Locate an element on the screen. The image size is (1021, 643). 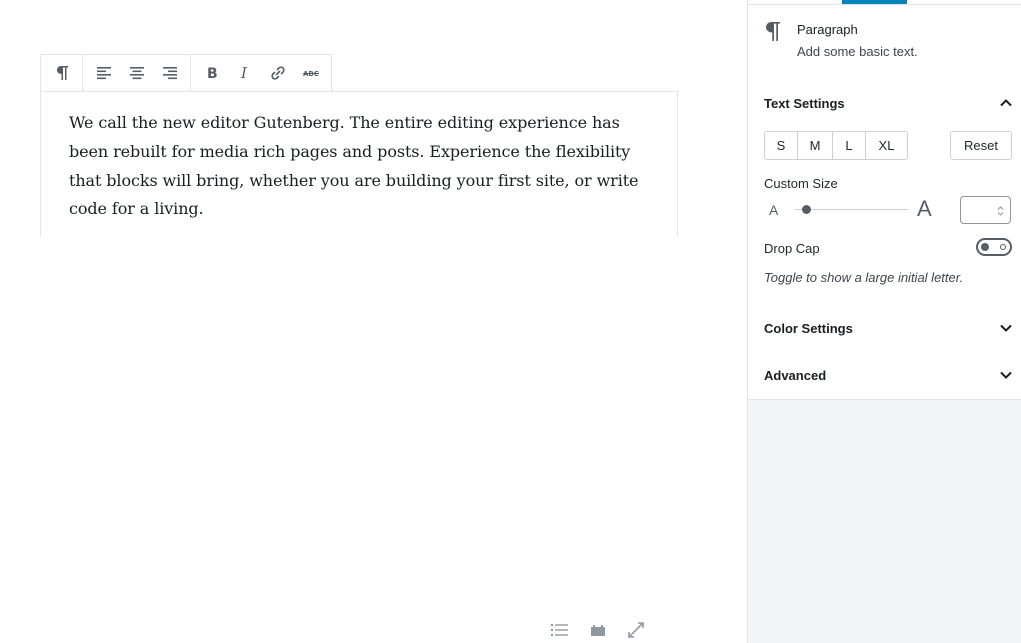
custom-size-range: A A is located at coordinates (888, 210).